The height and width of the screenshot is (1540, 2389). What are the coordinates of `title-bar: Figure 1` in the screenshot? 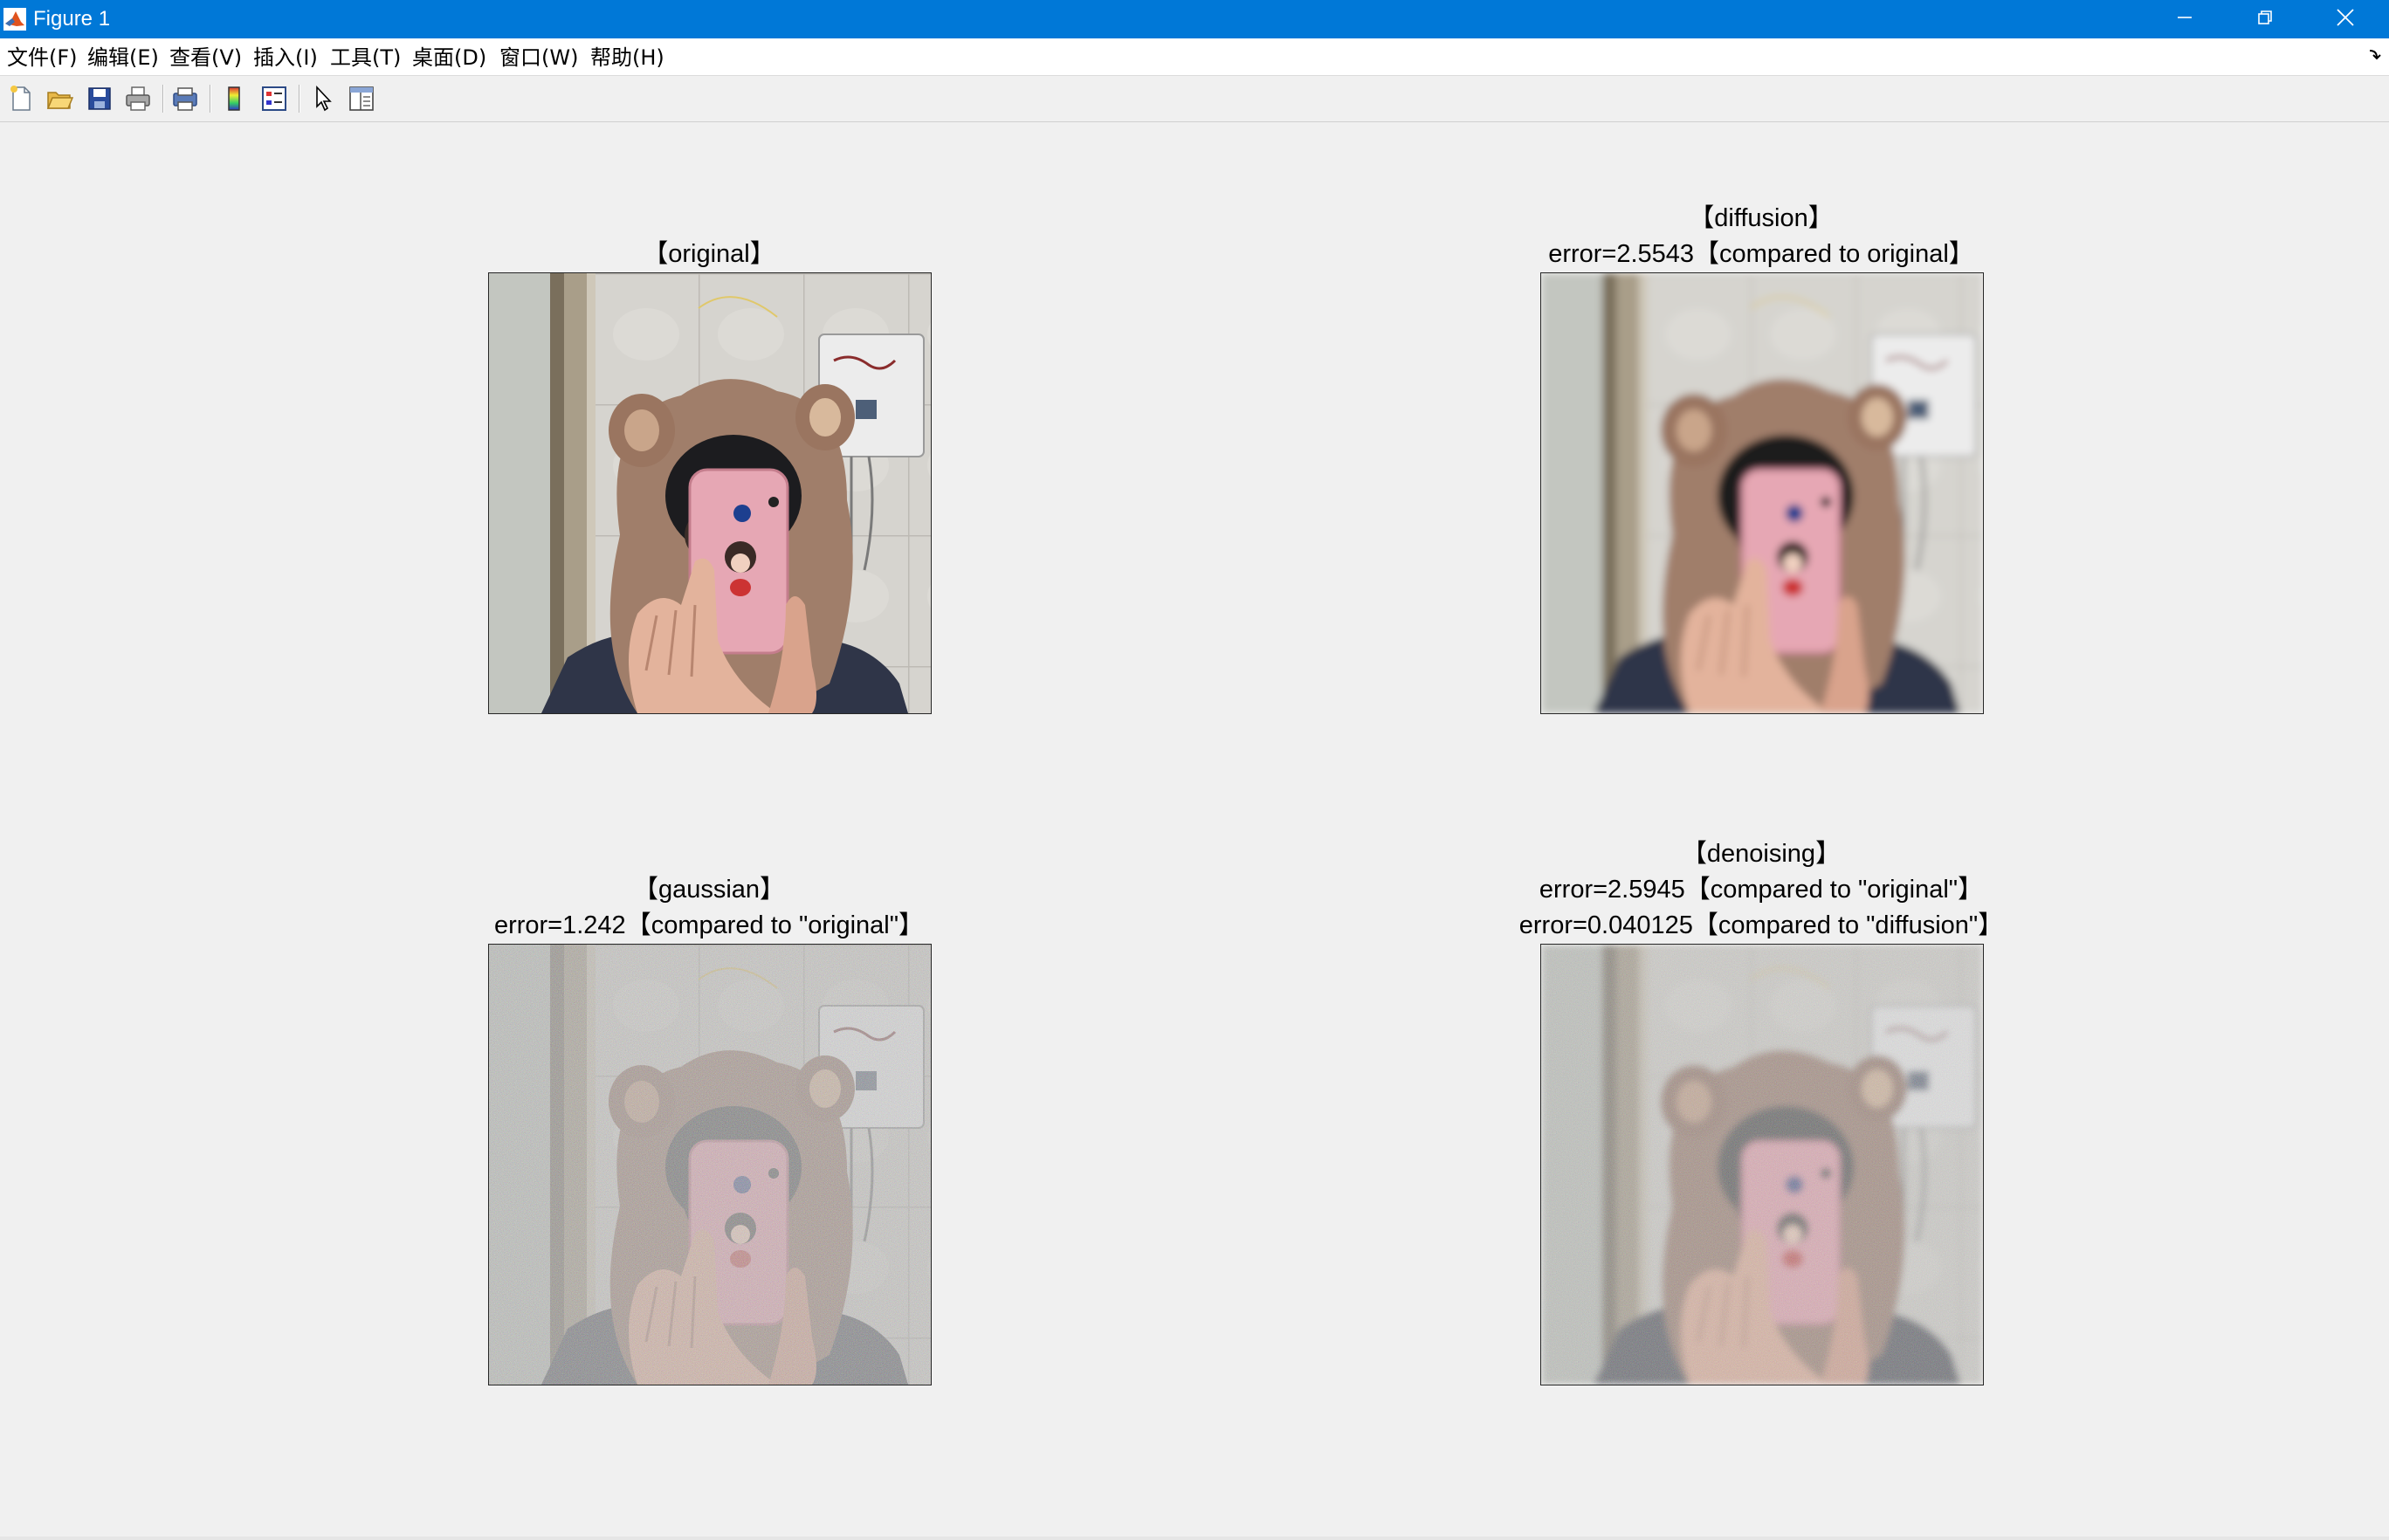 It's located at (1194, 19).